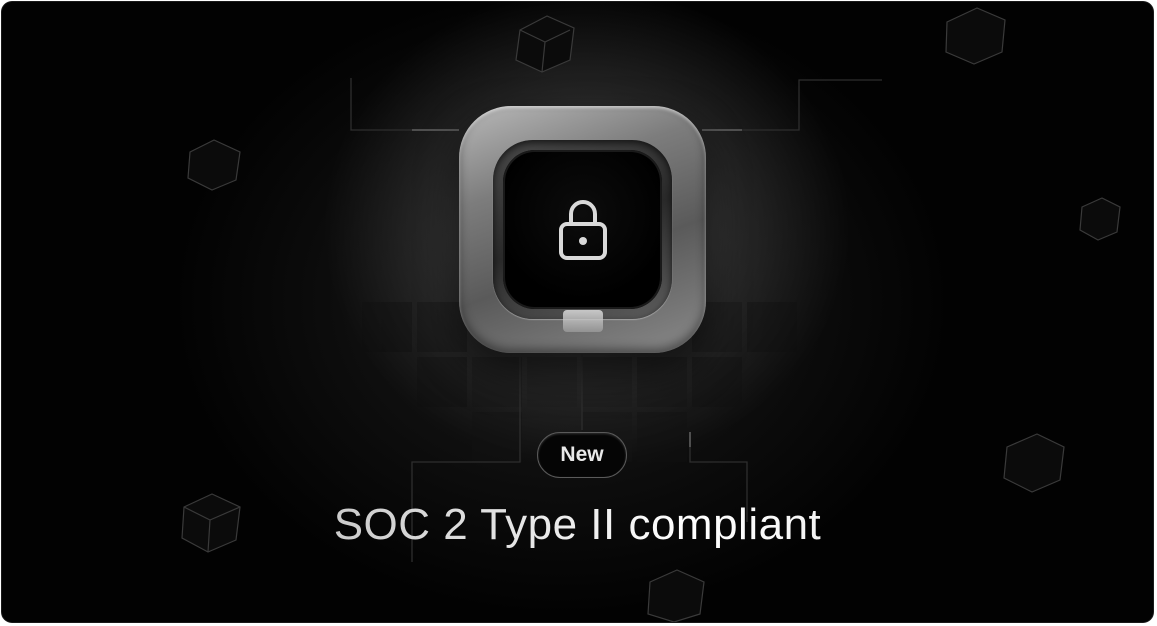 This screenshot has height=626, width=1157. I want to click on headline: SOC 2 Type II compliant, so click(577, 525).